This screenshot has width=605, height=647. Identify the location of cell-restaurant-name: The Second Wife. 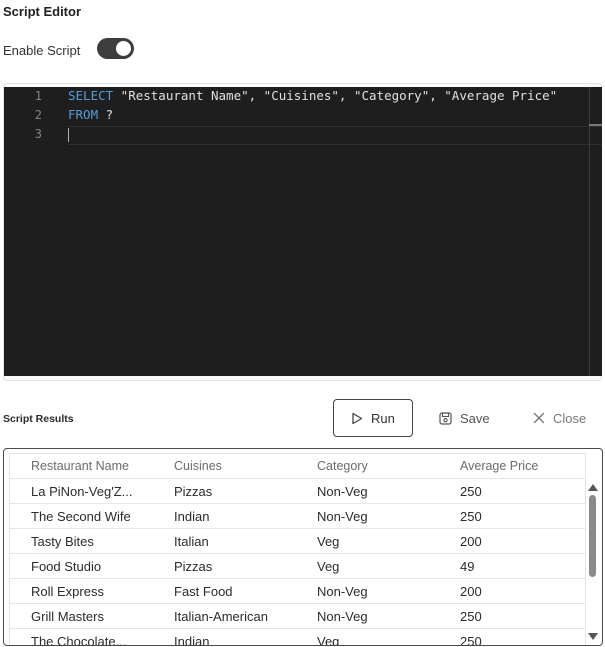
(81, 516).